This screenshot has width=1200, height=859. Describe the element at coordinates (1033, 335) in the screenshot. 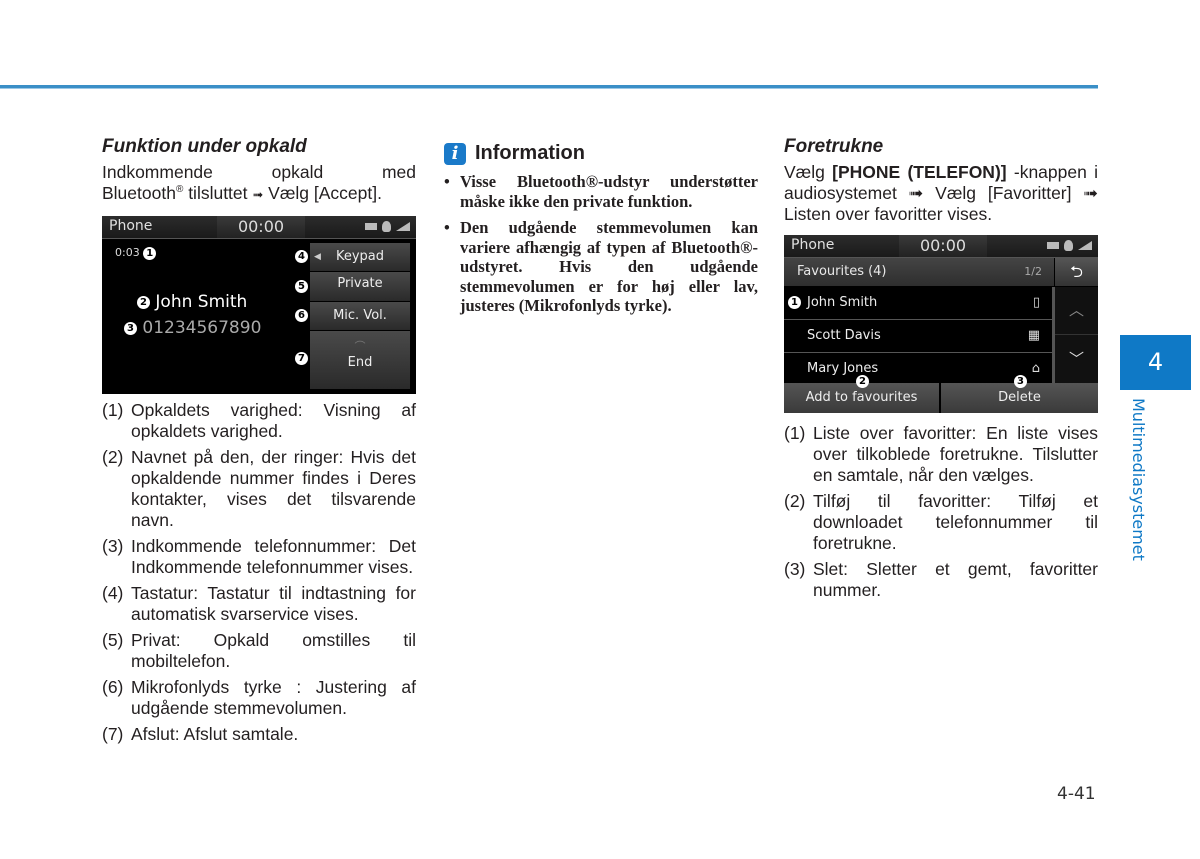

I see `office-icon: ▦` at that location.